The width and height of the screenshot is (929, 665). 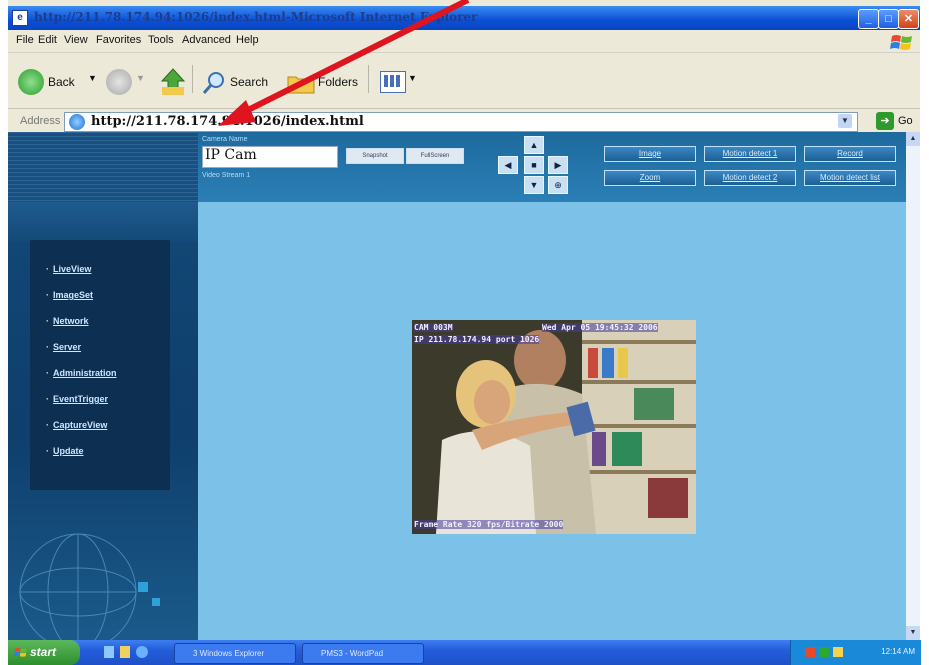 I want to click on sidebar-item-administration: · Administration, so click(x=81, y=373).